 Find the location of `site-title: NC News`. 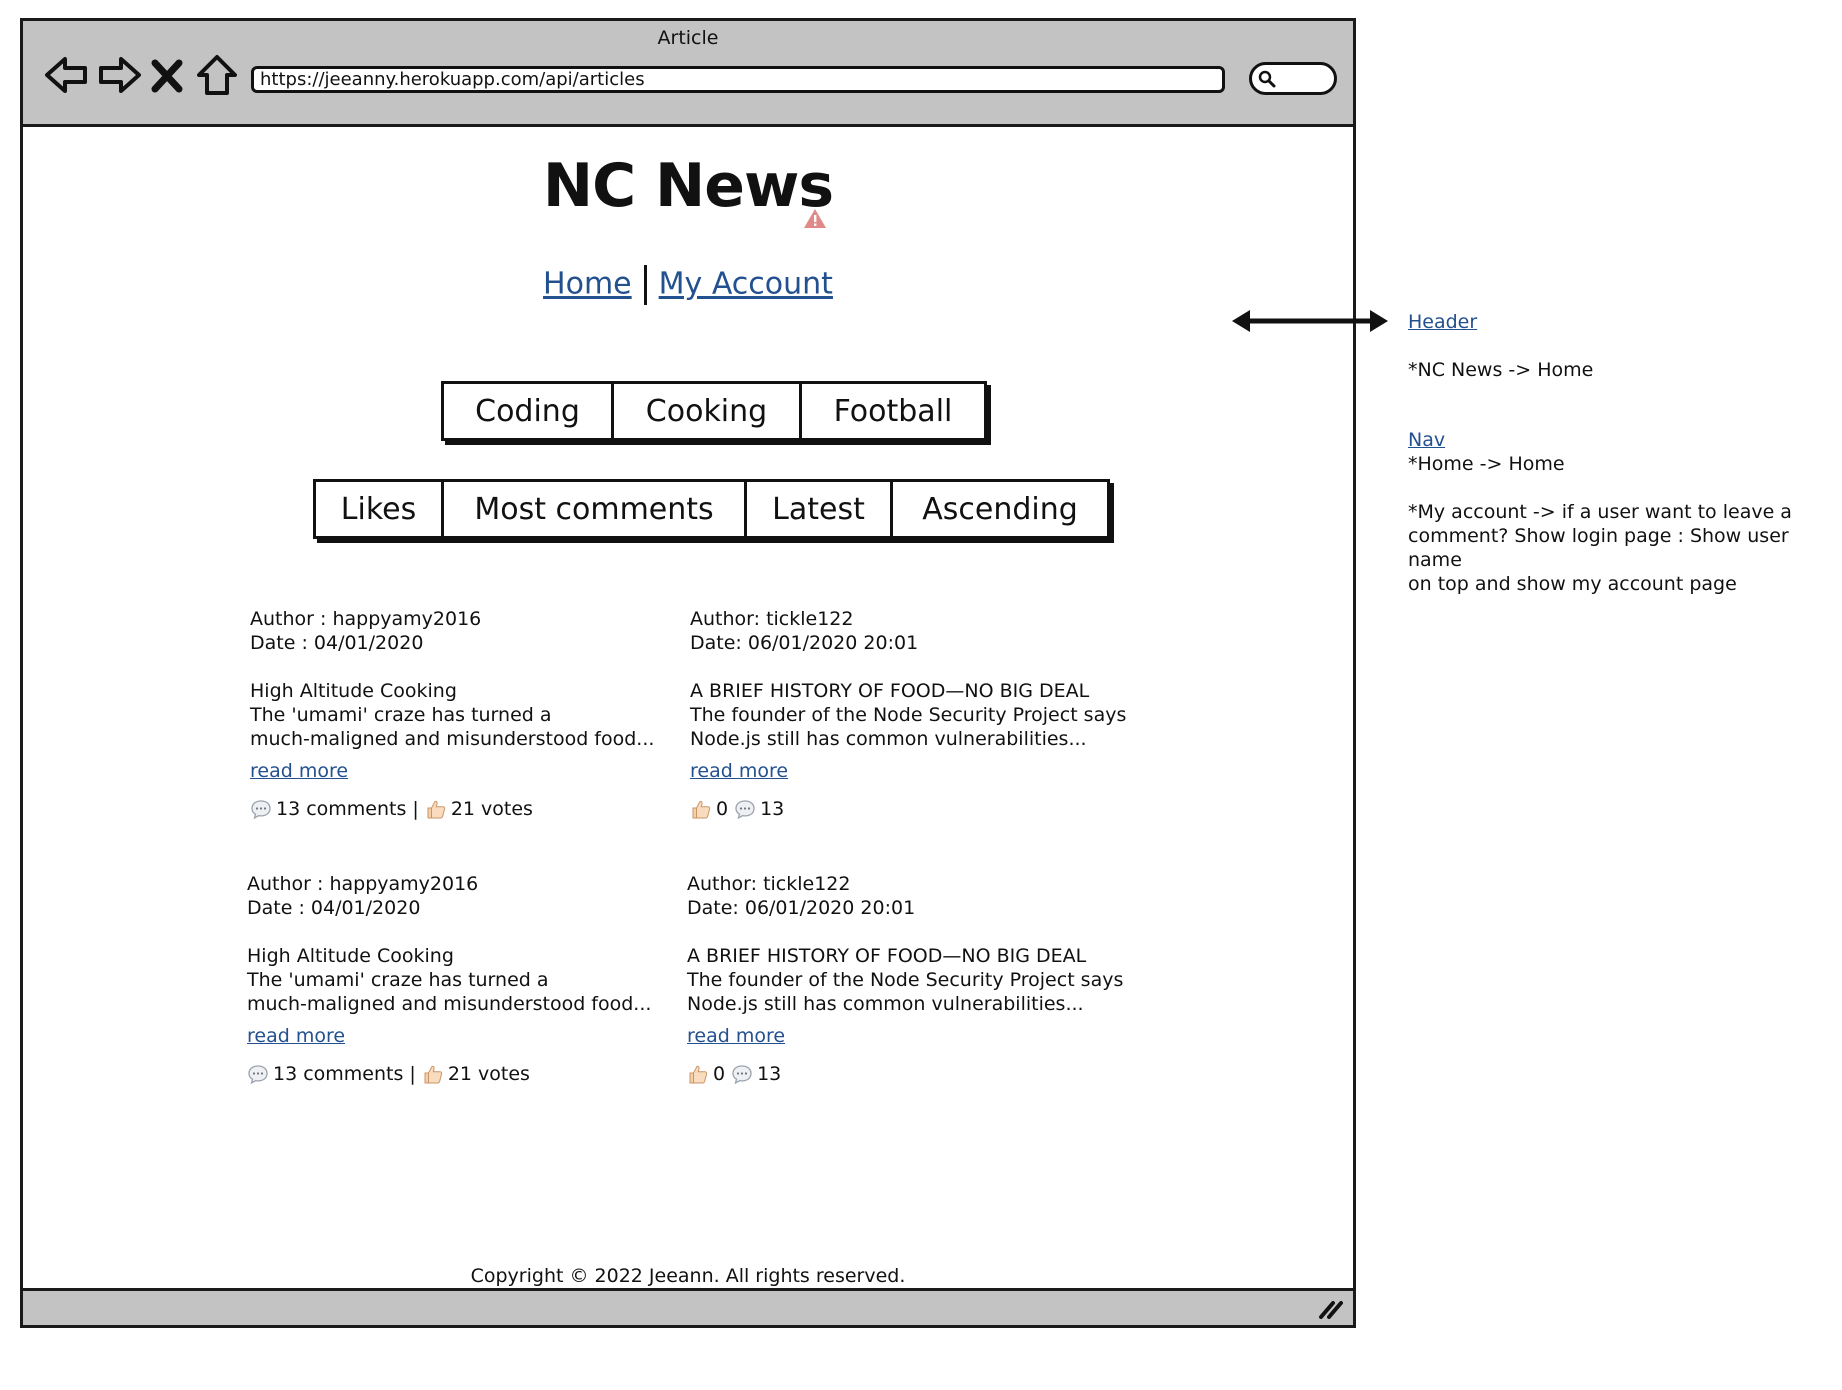

site-title: NC News is located at coordinates (688, 186).